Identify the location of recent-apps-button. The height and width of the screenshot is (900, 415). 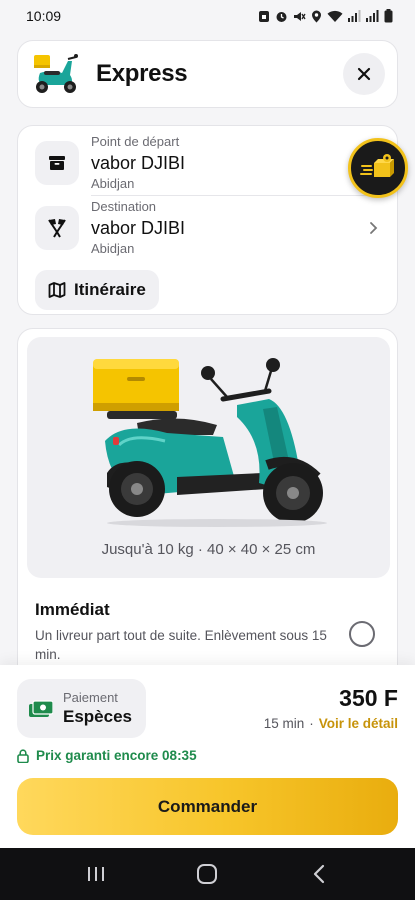
(96, 874).